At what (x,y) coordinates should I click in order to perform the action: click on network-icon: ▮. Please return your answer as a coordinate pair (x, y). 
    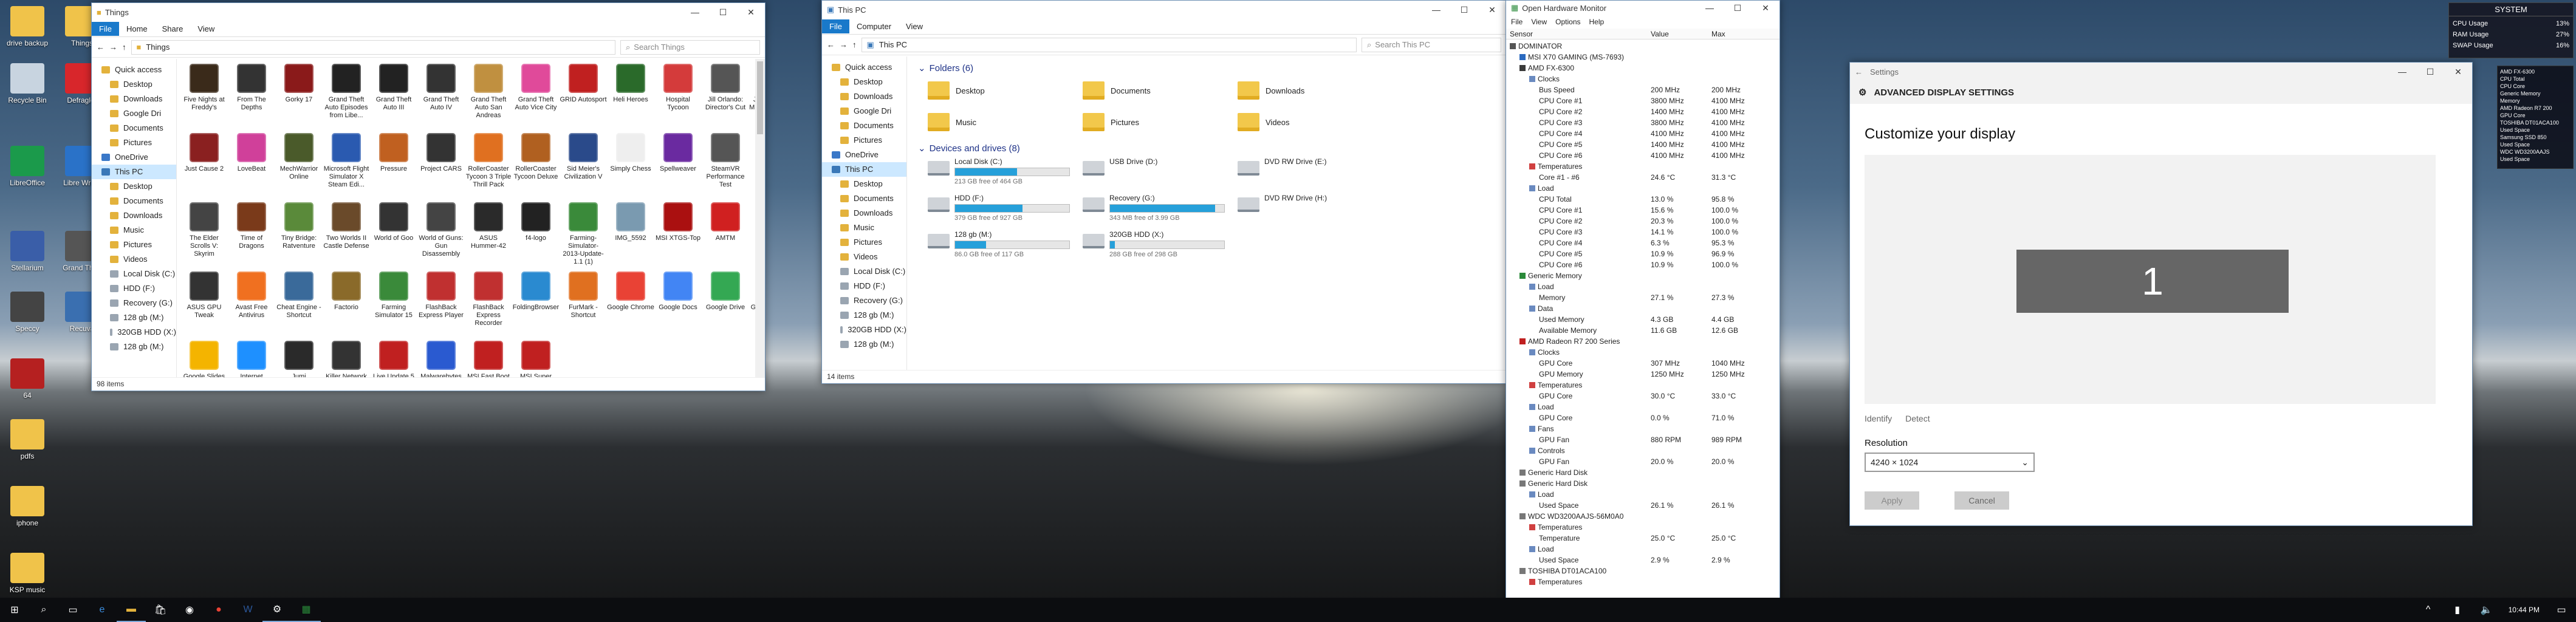
    Looking at the image, I should click on (2457, 610).